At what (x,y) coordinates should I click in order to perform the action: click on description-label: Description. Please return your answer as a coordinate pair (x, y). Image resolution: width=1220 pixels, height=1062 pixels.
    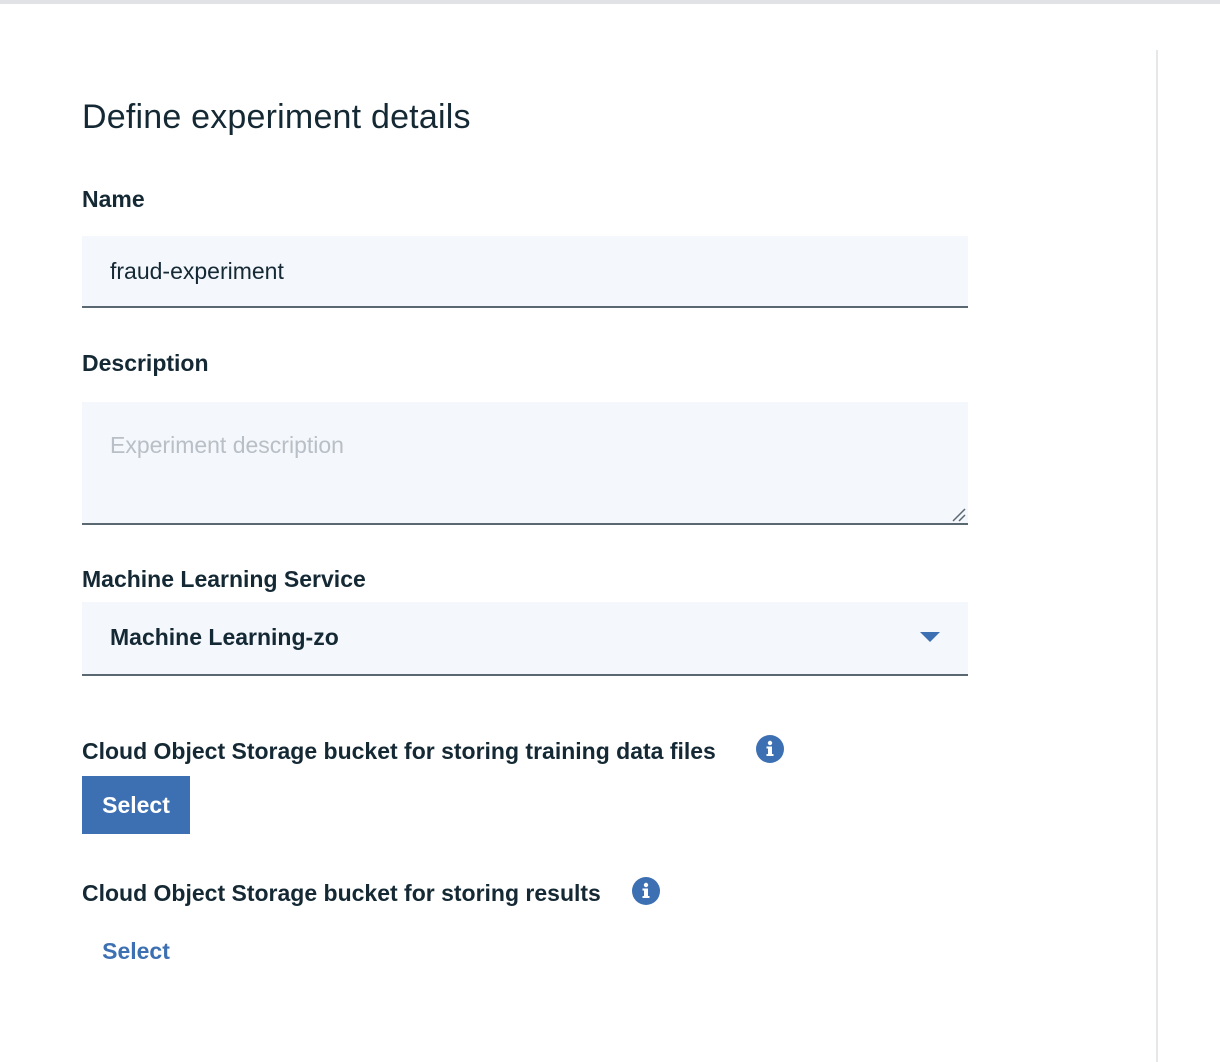
    Looking at the image, I should click on (145, 363).